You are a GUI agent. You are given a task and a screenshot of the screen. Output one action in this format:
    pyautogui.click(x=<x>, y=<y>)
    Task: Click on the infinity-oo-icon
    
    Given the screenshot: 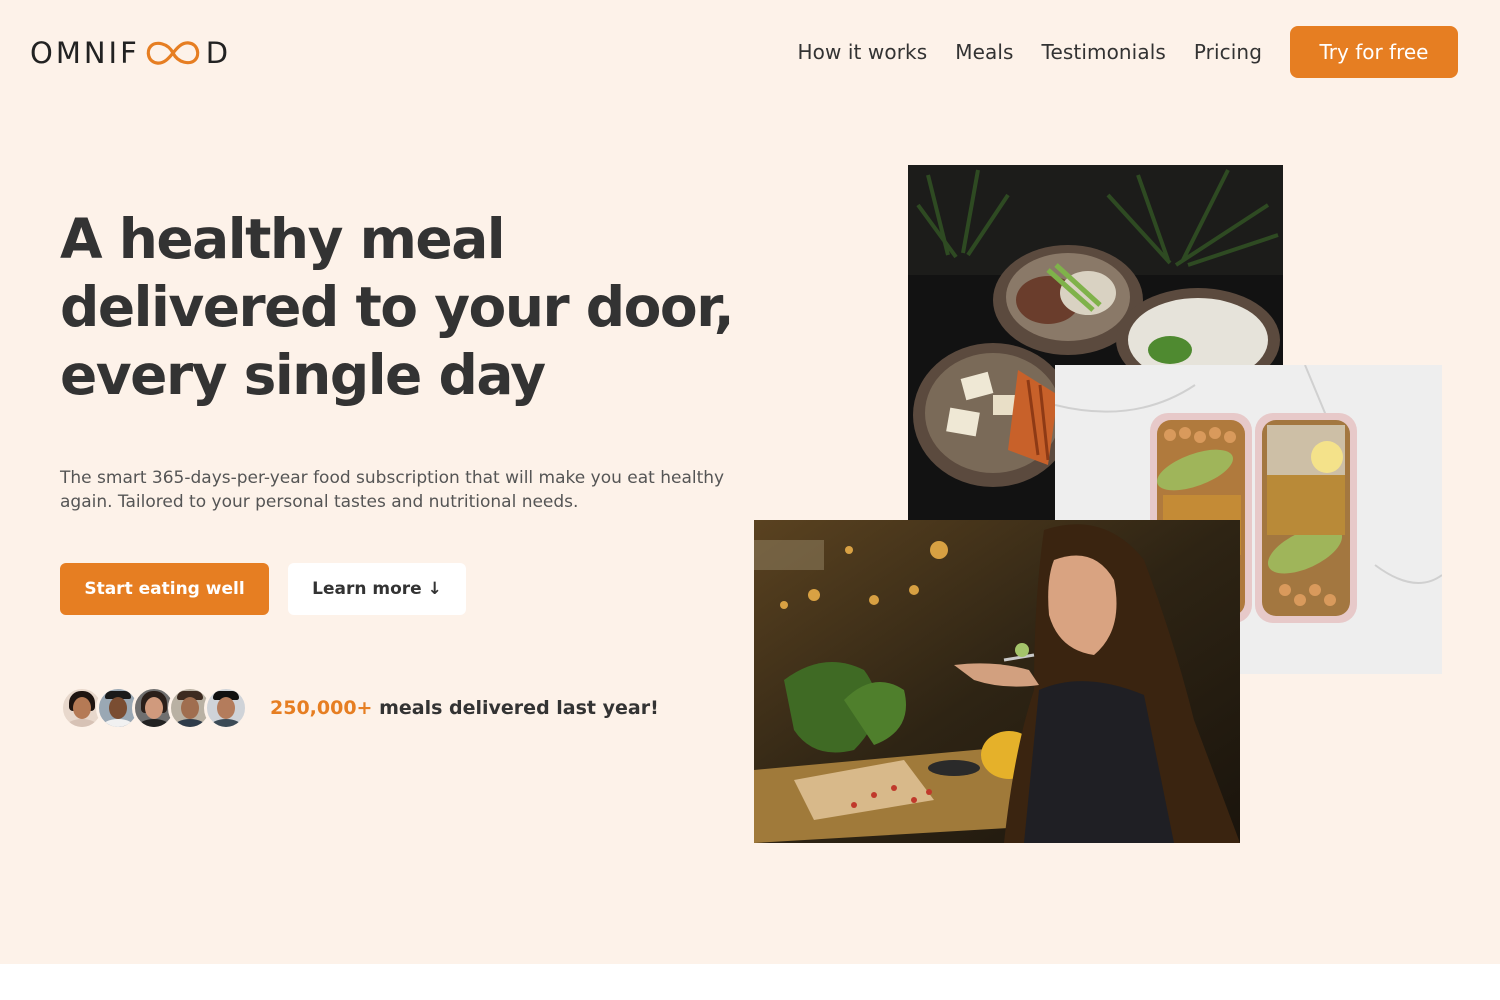 What is the action you would take?
    pyautogui.click(x=173, y=53)
    